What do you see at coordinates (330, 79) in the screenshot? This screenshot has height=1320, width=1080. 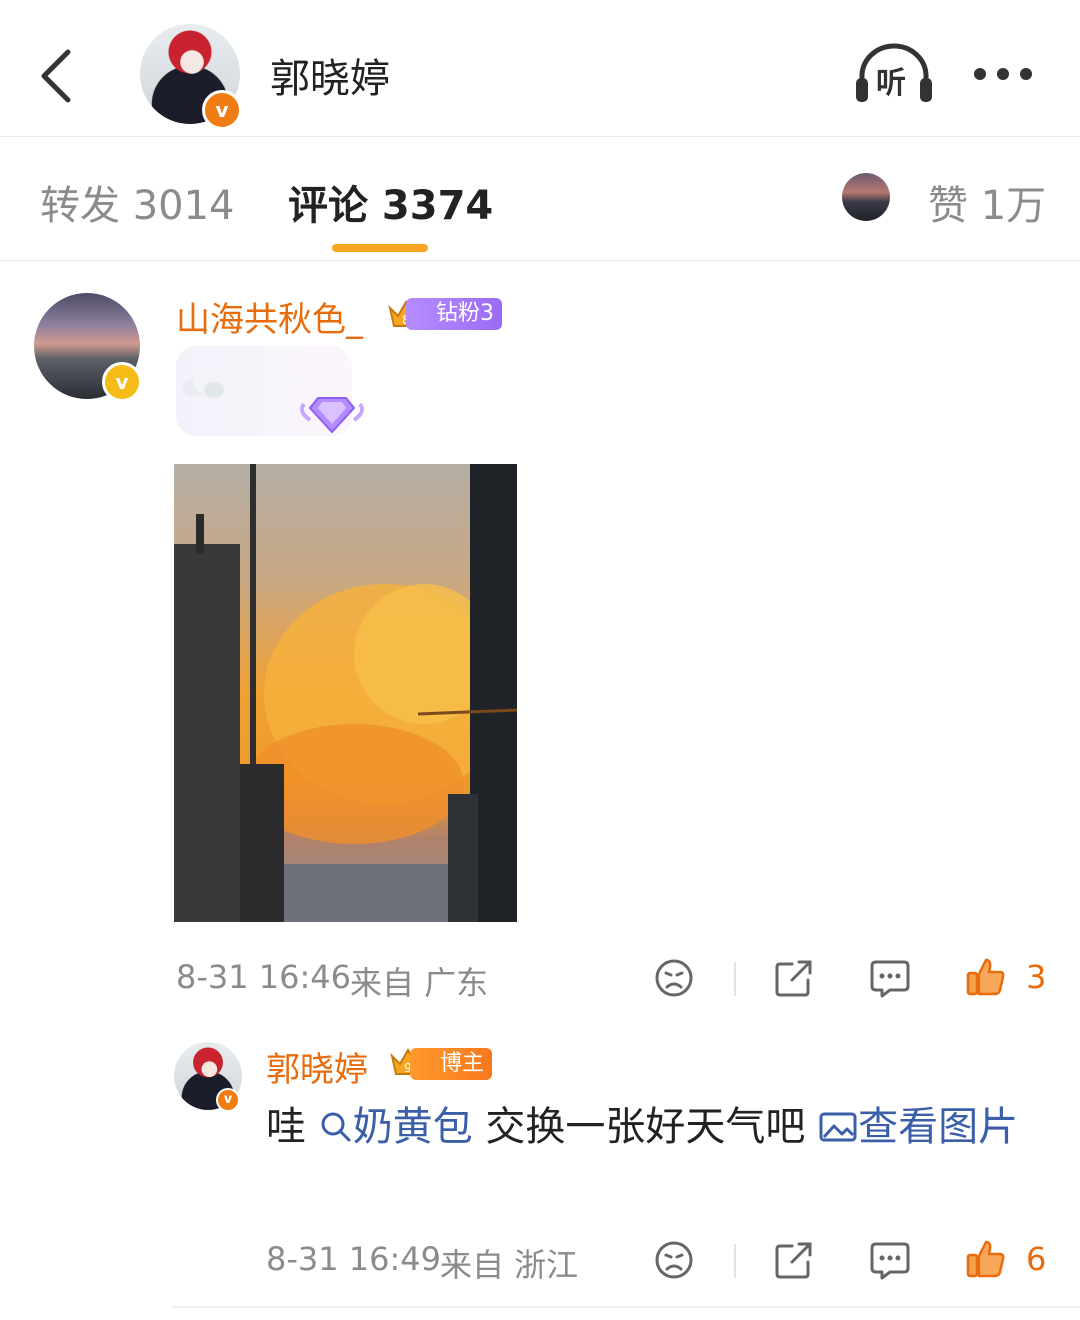 I see `page-title: 郭晓婷` at bounding box center [330, 79].